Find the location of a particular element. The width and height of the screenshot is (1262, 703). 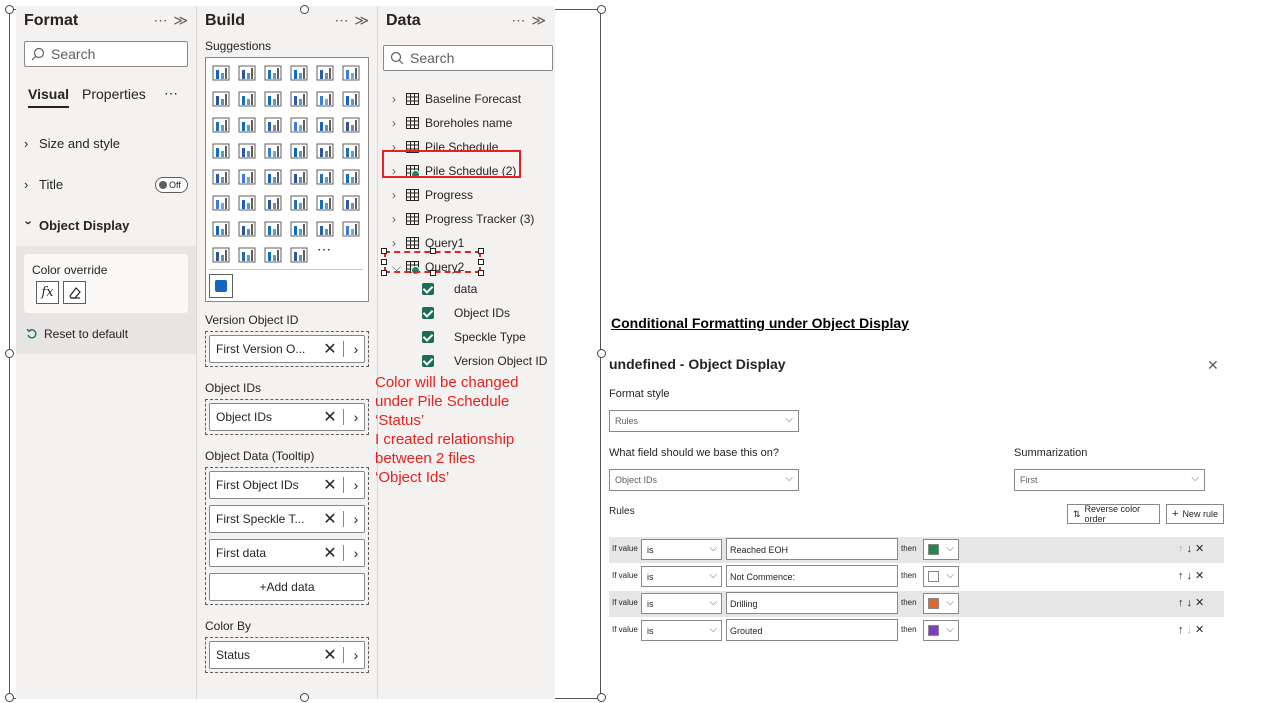

stacked-area-icon is located at coordinates (273, 99).